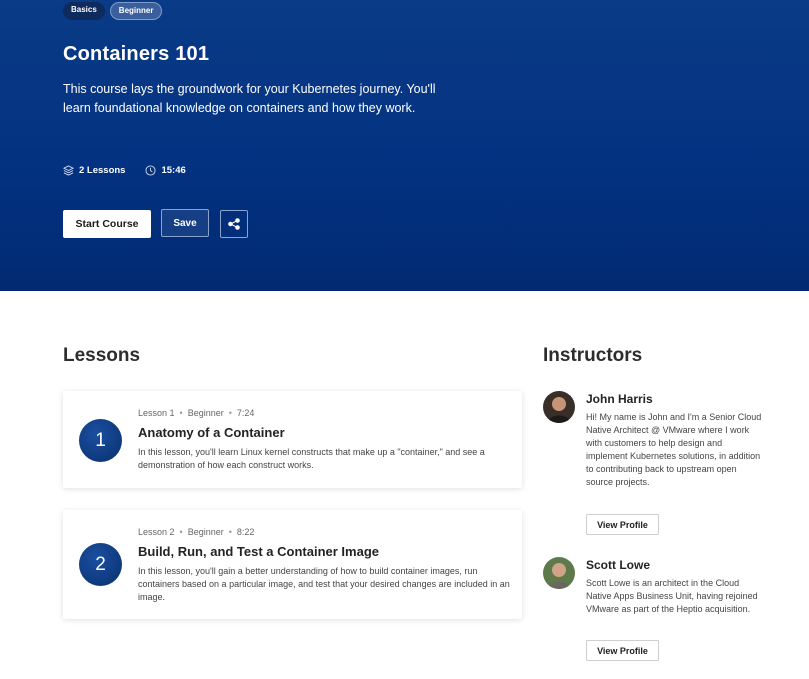 Image resolution: width=809 pixels, height=679 pixels. Describe the element at coordinates (68, 170) in the screenshot. I see `layers-icon` at that location.